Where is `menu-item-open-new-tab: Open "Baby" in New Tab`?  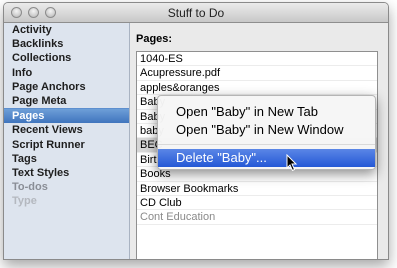 menu-item-open-new-tab: Open "Baby" in New Tab is located at coordinates (266, 112).